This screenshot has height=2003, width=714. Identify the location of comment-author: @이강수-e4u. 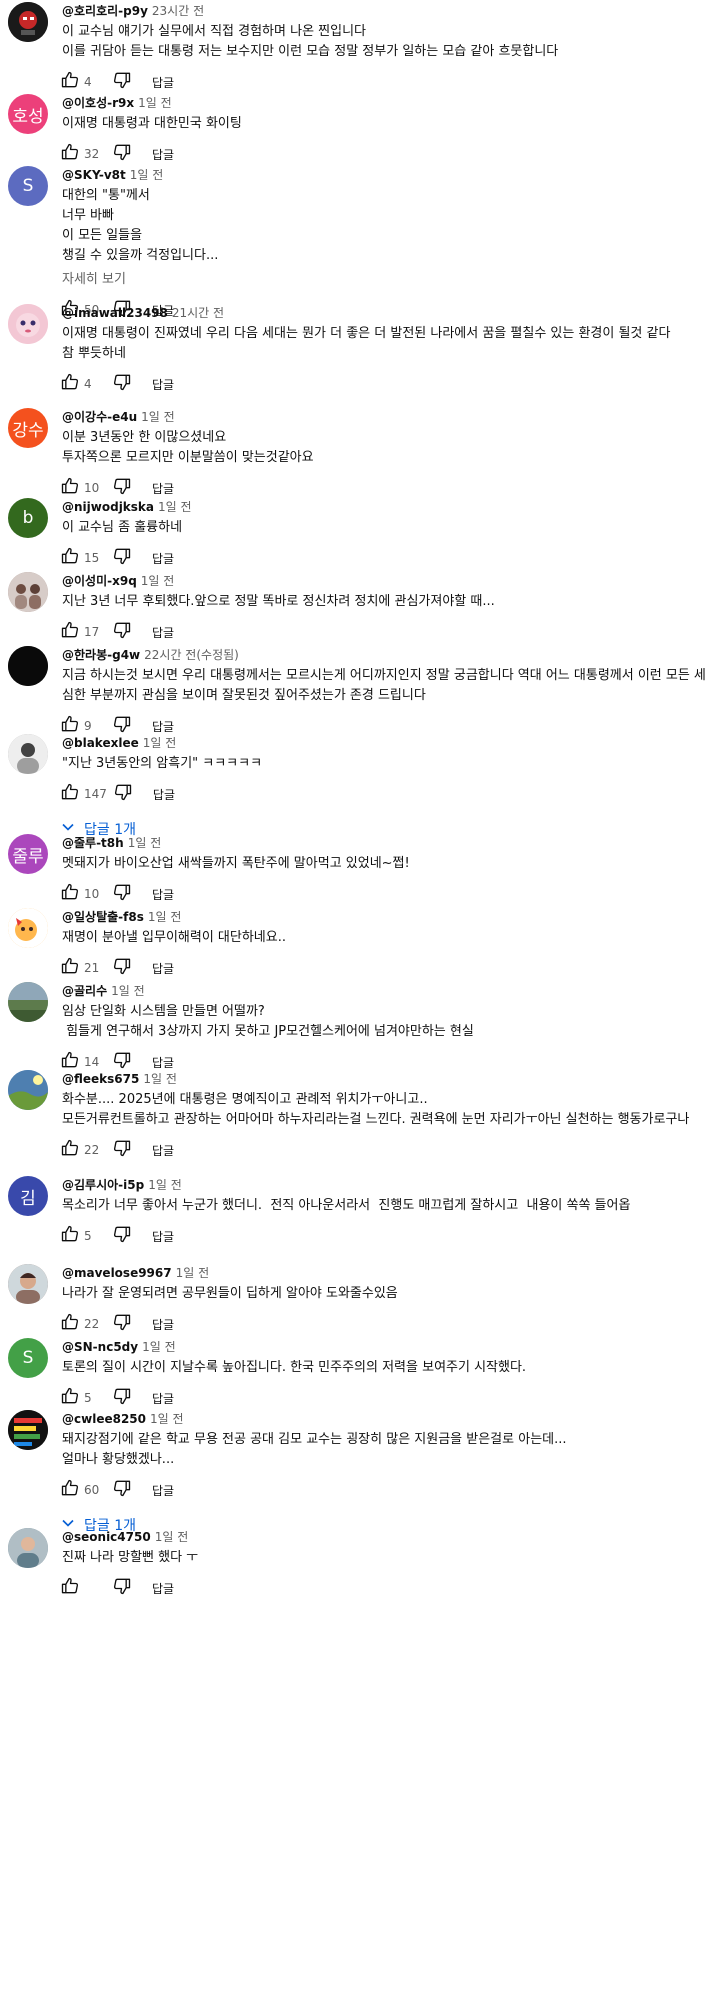
(99, 417).